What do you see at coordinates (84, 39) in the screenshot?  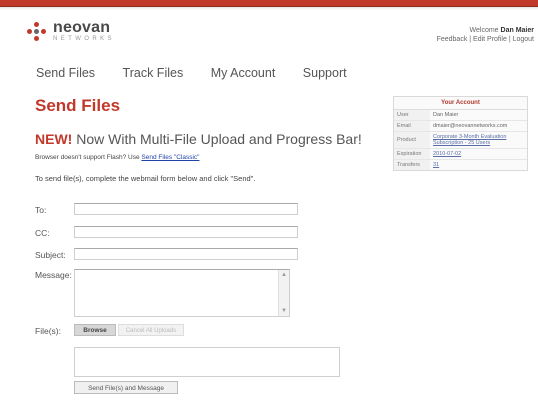 I see `brand-subtitle: NETWORKS` at bounding box center [84, 39].